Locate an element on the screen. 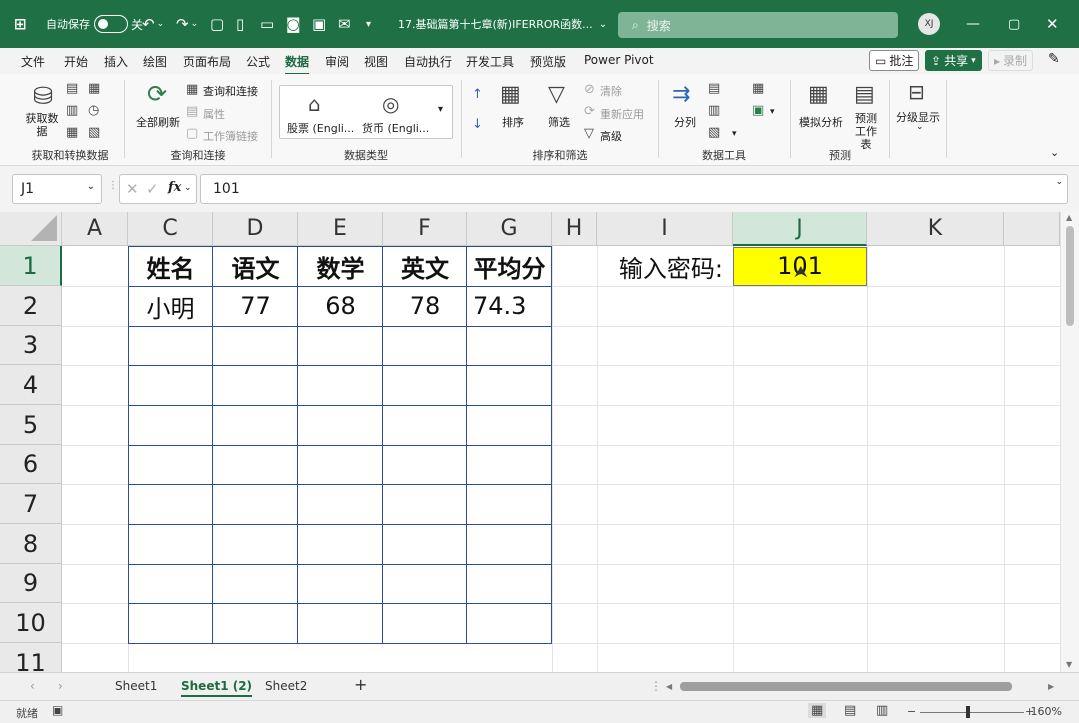 This screenshot has height=723, width=1079. autosave-toggle: 自动保存 关 is located at coordinates (94, 24).